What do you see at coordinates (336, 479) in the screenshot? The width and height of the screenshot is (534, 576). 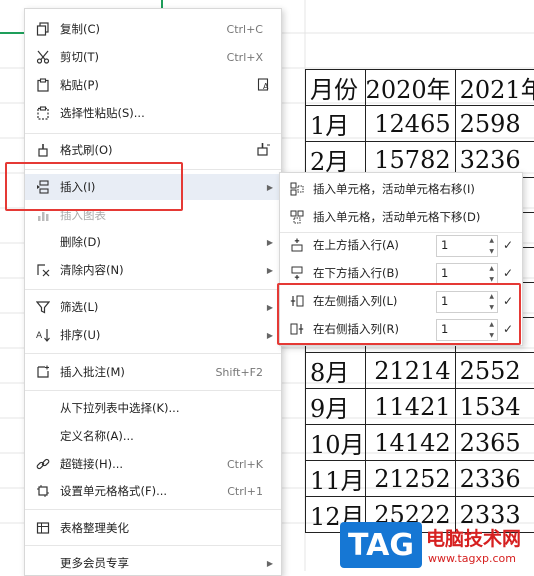 I see `table-cell: 11月` at bounding box center [336, 479].